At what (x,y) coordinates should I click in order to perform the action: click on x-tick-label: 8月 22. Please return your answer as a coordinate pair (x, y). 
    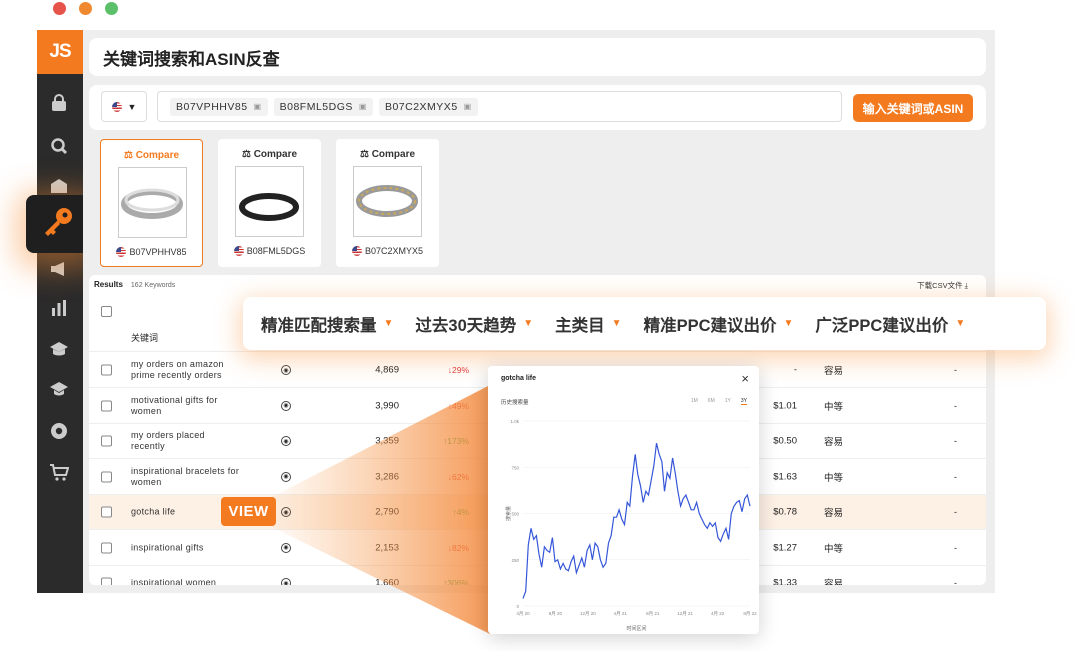
    Looking at the image, I should click on (750, 614).